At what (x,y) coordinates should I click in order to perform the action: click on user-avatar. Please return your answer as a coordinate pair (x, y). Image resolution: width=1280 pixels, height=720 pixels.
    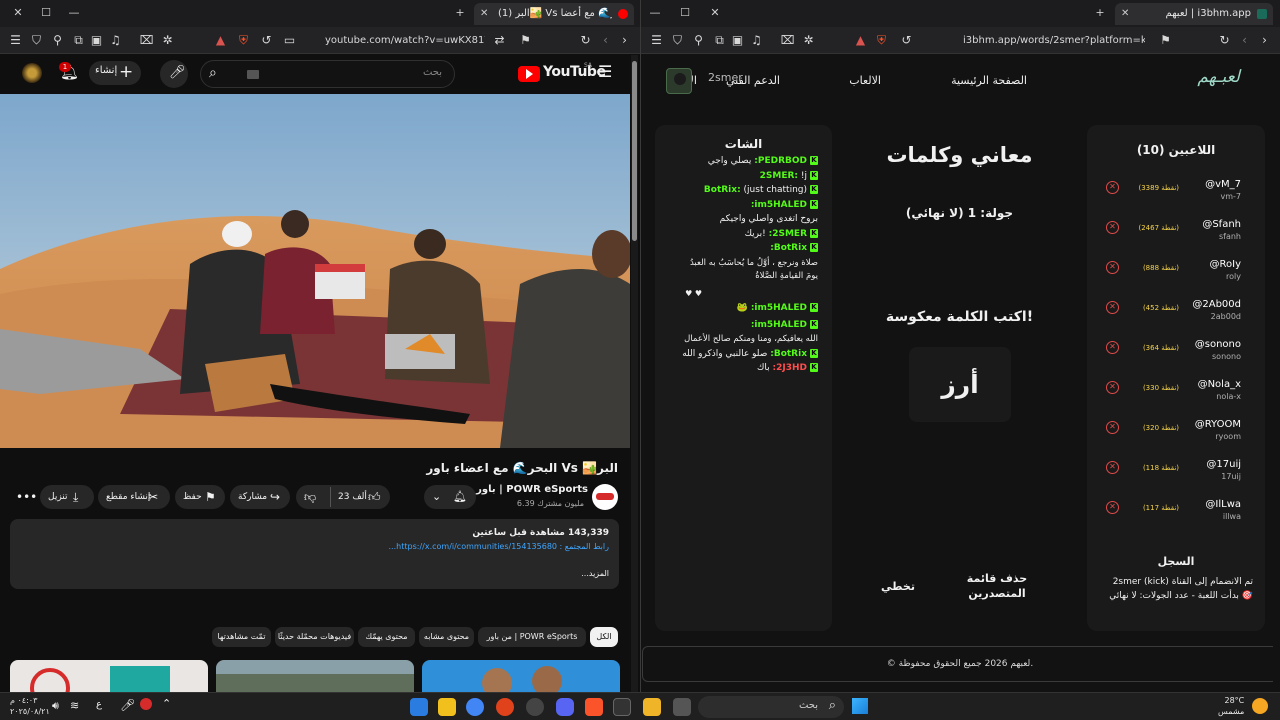
    Looking at the image, I should click on (679, 81).